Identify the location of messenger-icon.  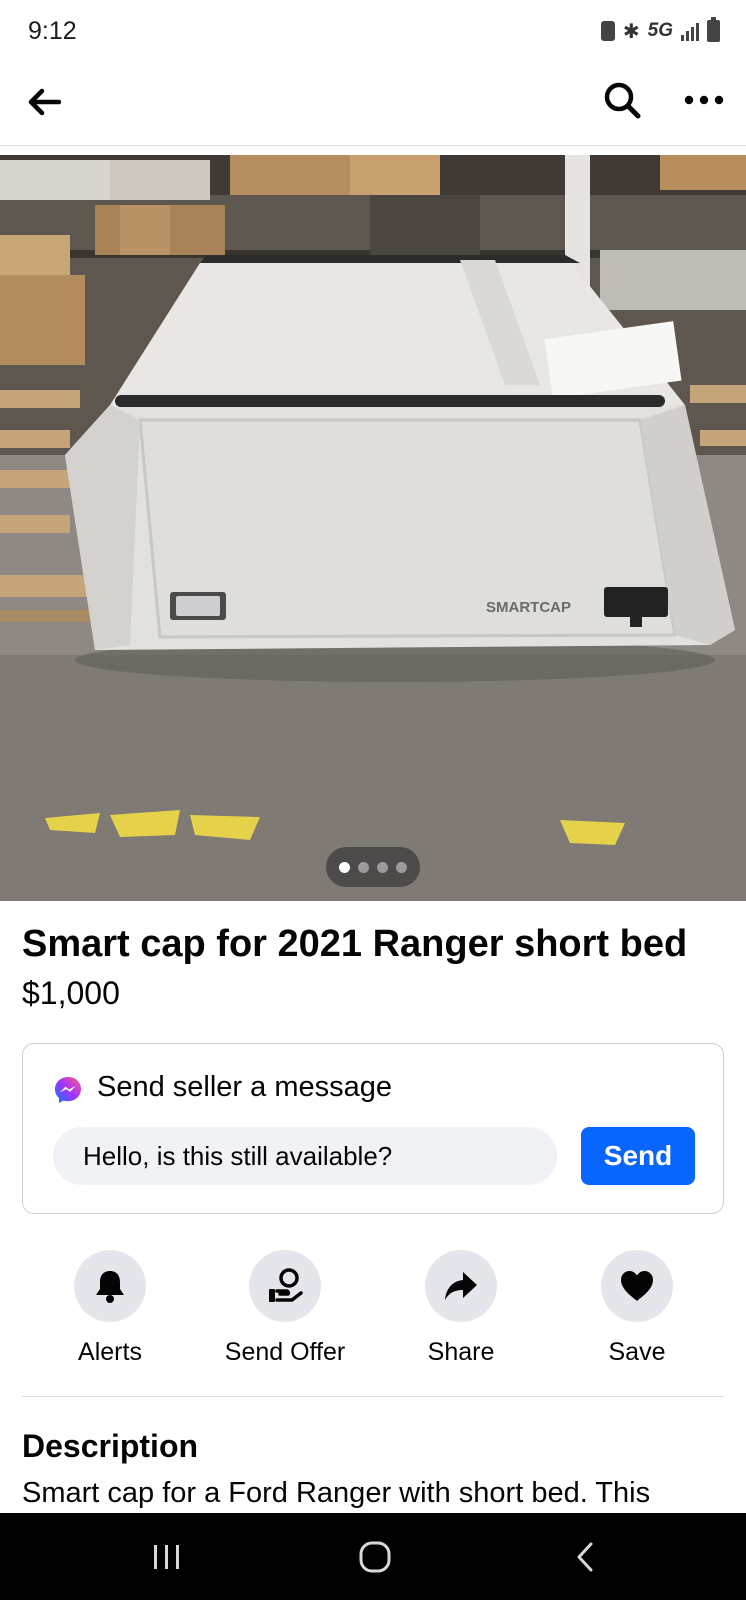
(68, 1090).